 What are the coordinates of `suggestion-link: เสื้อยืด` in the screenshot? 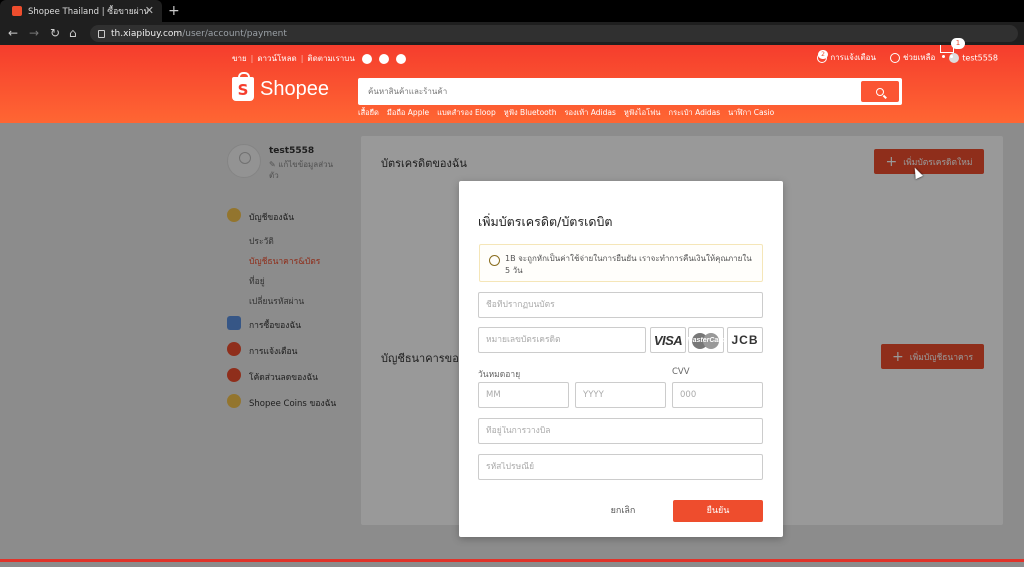 It's located at (368, 113).